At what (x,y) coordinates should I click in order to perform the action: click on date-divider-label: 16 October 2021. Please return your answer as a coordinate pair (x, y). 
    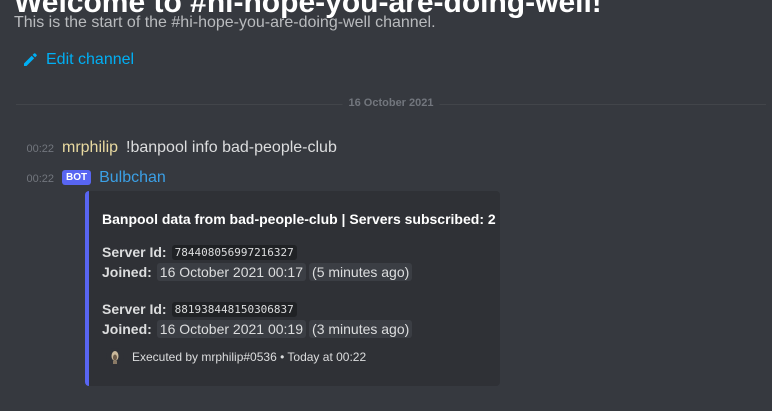
    Looking at the image, I should click on (391, 103).